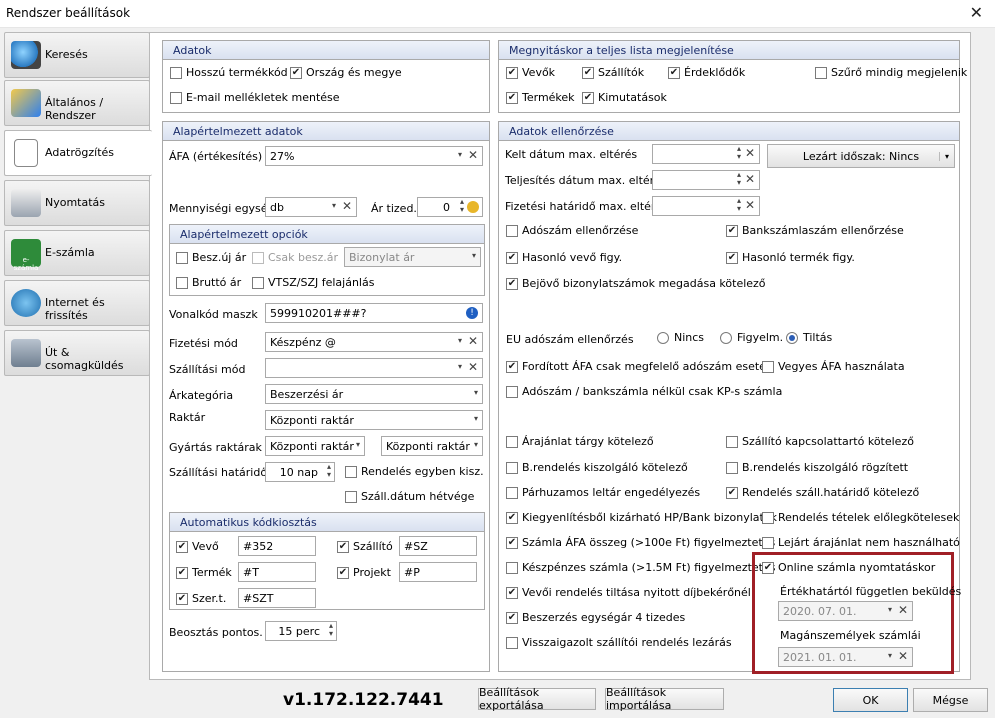  Describe the element at coordinates (70, 252) in the screenshot. I see `nav-label: E-számla` at that location.